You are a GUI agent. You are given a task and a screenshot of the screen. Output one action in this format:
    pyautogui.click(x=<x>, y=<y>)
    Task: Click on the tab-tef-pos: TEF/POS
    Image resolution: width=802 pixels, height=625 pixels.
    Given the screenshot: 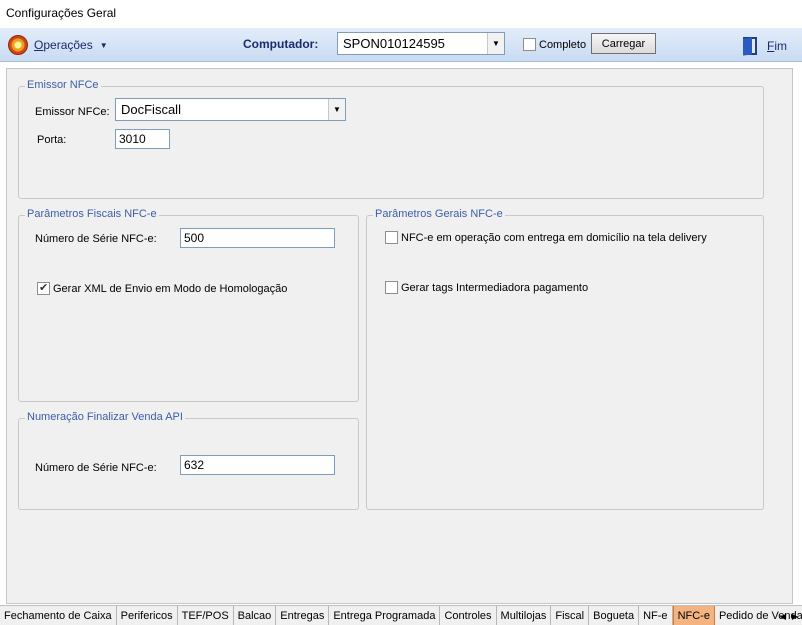 What is the action you would take?
    pyautogui.click(x=206, y=615)
    